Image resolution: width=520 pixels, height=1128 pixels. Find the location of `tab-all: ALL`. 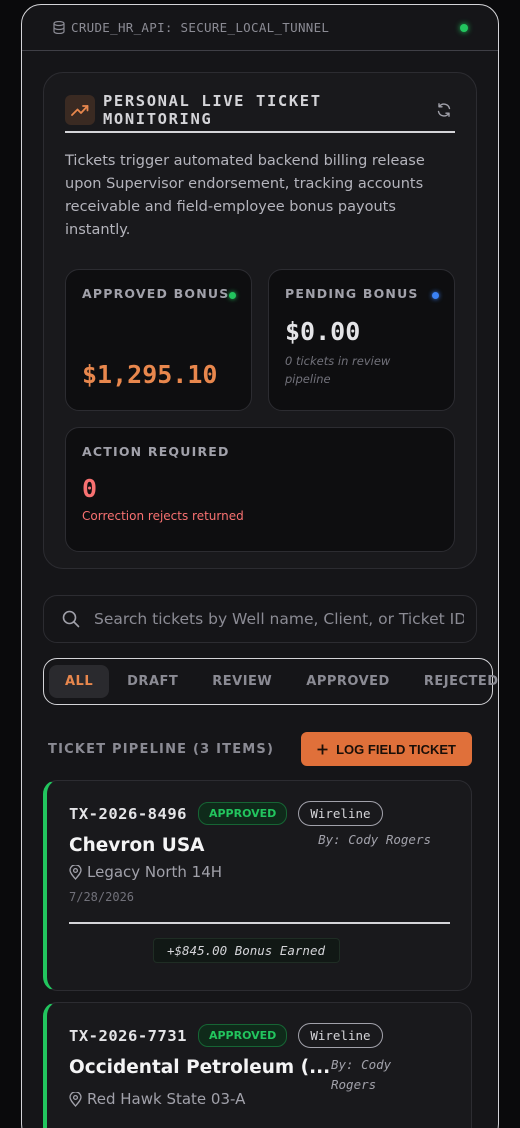

tab-all: ALL is located at coordinates (79, 681).